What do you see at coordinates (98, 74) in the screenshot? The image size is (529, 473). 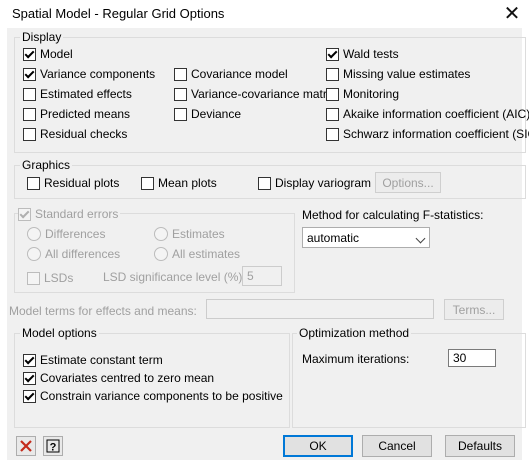 I see `checkbox-variance-components-label: Variance components` at bounding box center [98, 74].